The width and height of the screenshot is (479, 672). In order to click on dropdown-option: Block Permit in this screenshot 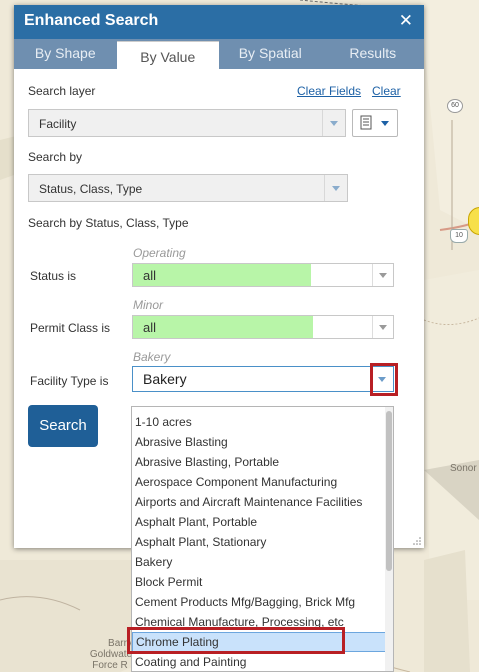, I will do `click(260, 582)`.